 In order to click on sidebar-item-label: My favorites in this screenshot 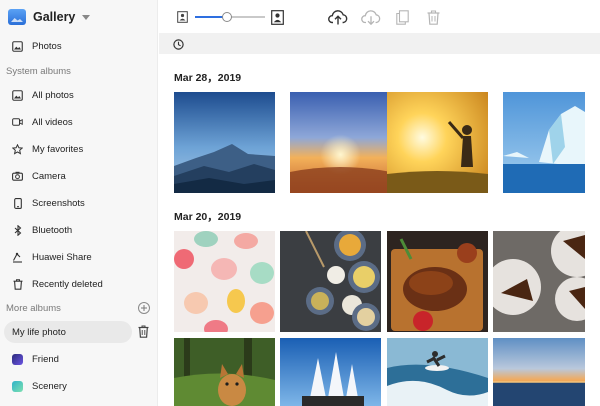, I will do `click(58, 149)`.